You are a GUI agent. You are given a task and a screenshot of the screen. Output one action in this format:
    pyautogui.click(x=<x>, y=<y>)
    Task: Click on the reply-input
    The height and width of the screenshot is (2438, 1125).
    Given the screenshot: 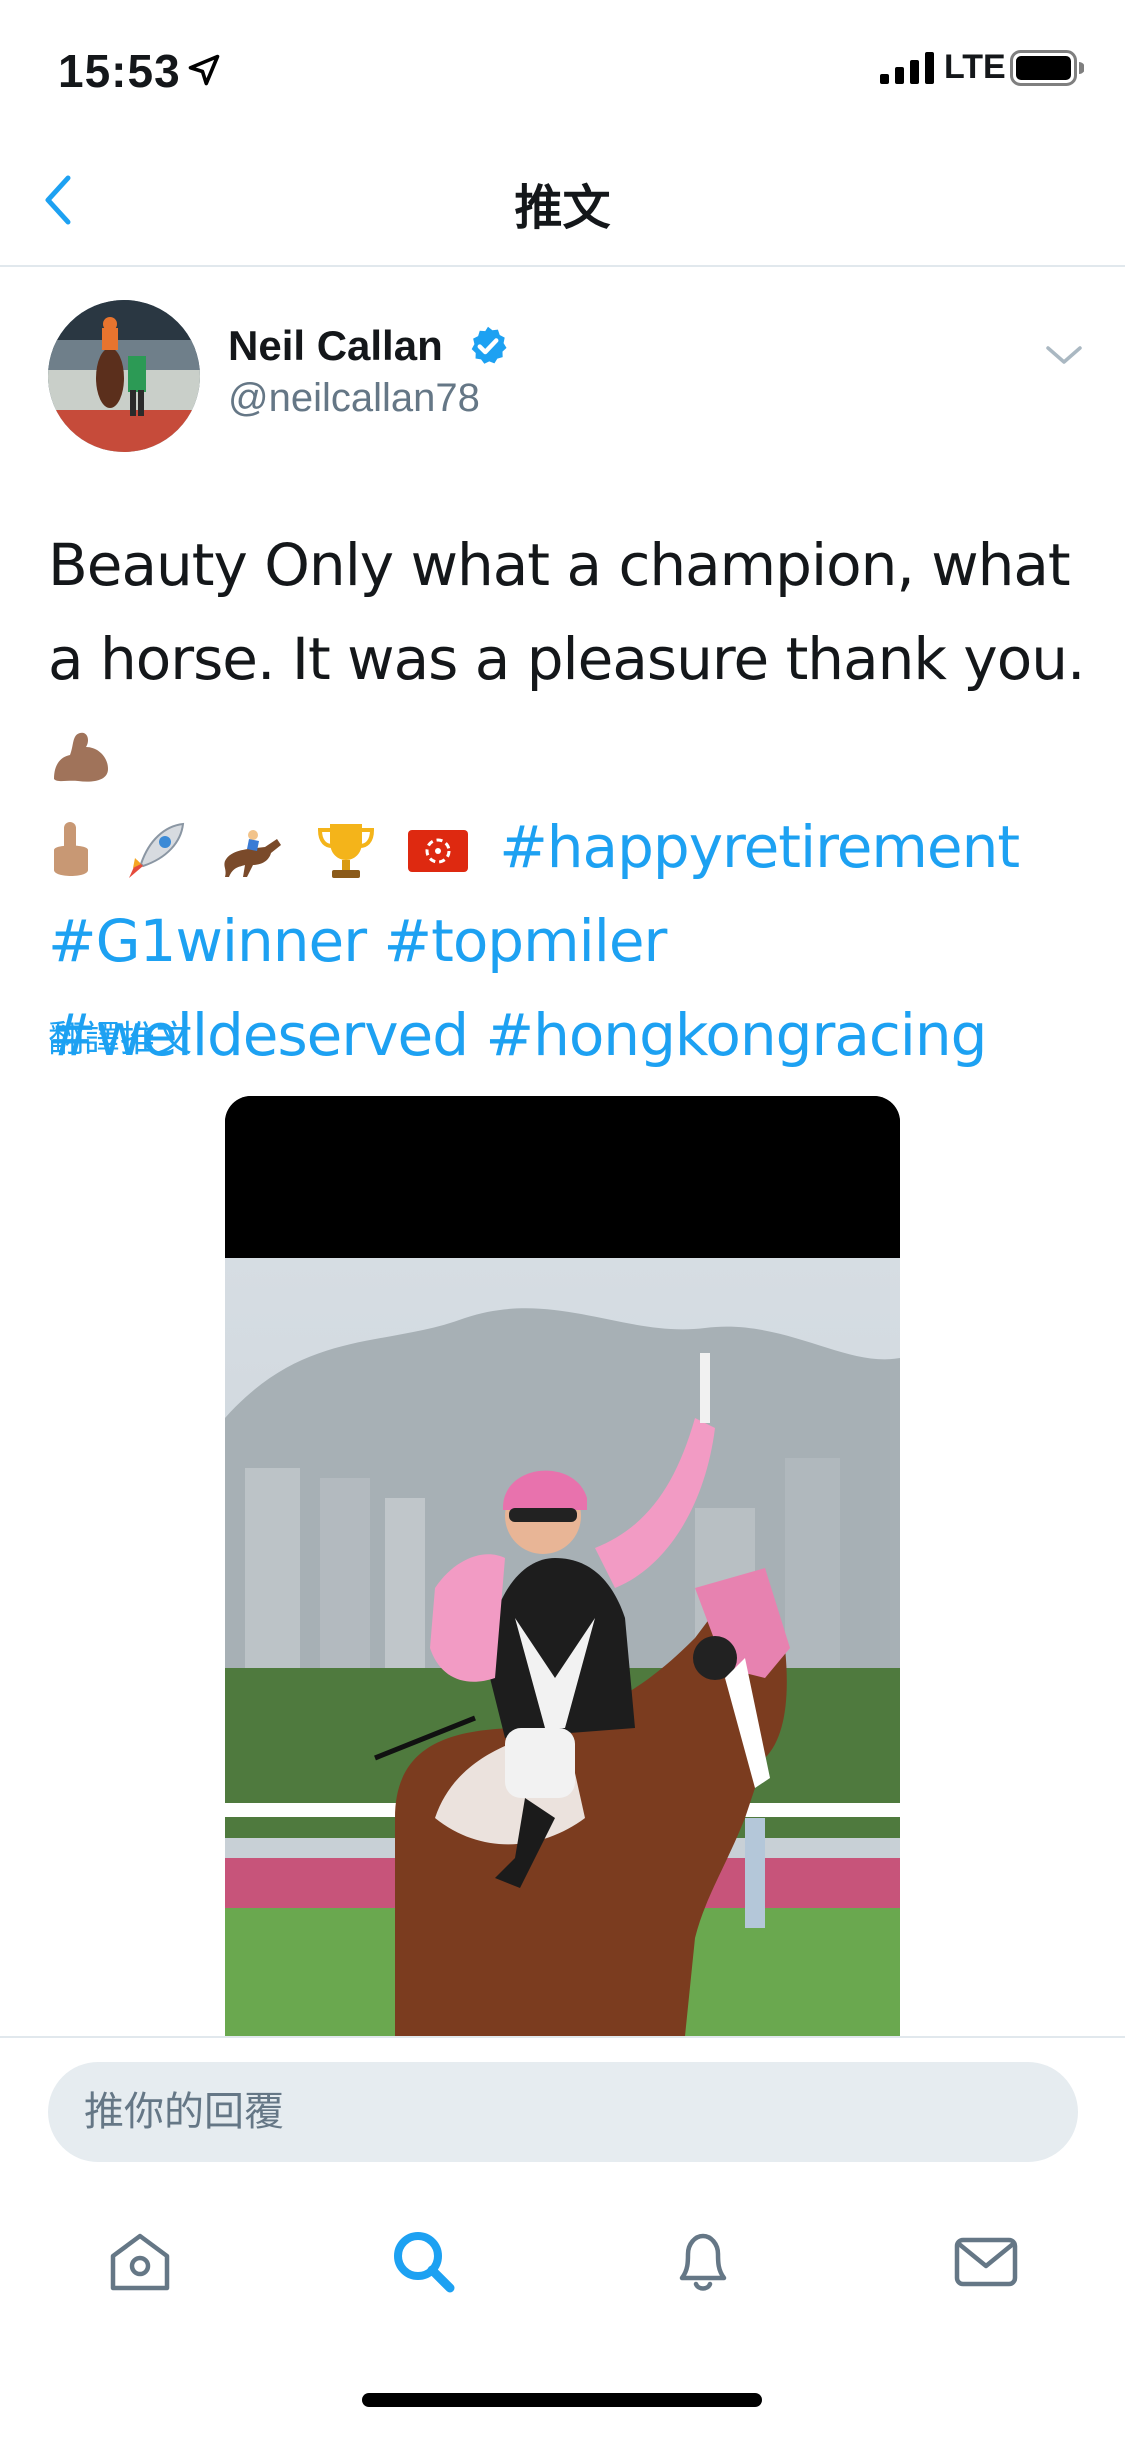 What is the action you would take?
    pyautogui.click(x=563, y=2112)
    